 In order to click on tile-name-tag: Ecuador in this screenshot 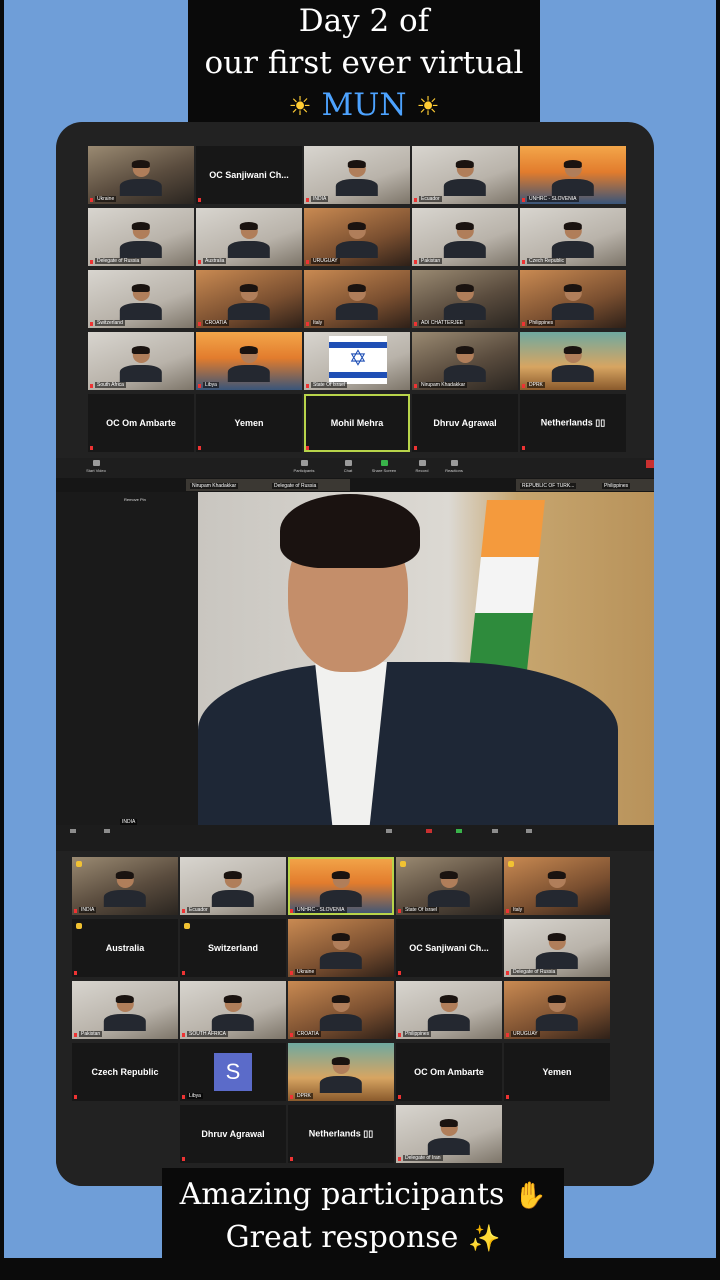, I will do `click(198, 910)`.